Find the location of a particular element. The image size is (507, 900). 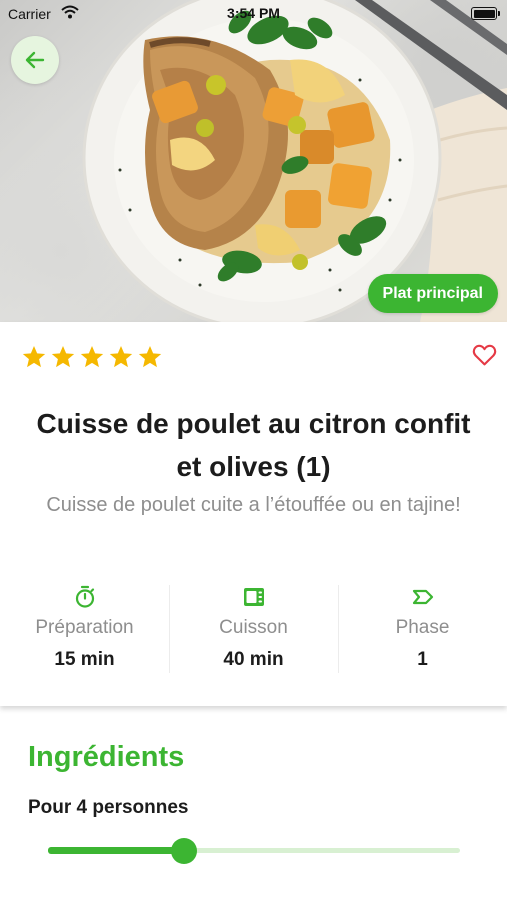

battery-icon is located at coordinates (485, 13).